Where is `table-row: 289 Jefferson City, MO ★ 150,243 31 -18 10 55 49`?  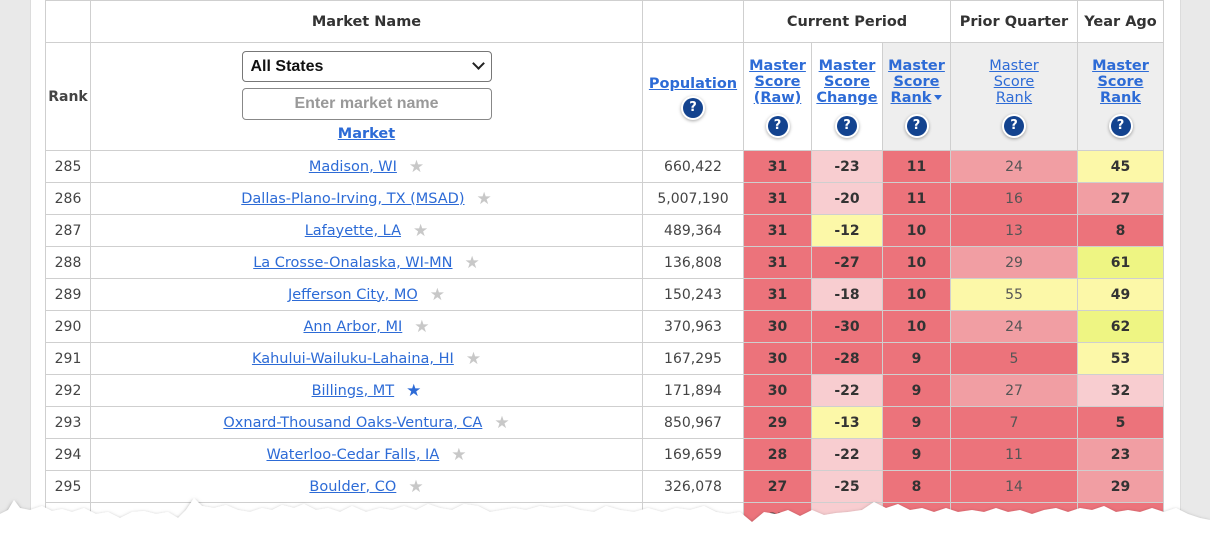
table-row: 289 Jefferson City, MO ★ 150,243 31 -18 10 55 49 is located at coordinates (604, 294).